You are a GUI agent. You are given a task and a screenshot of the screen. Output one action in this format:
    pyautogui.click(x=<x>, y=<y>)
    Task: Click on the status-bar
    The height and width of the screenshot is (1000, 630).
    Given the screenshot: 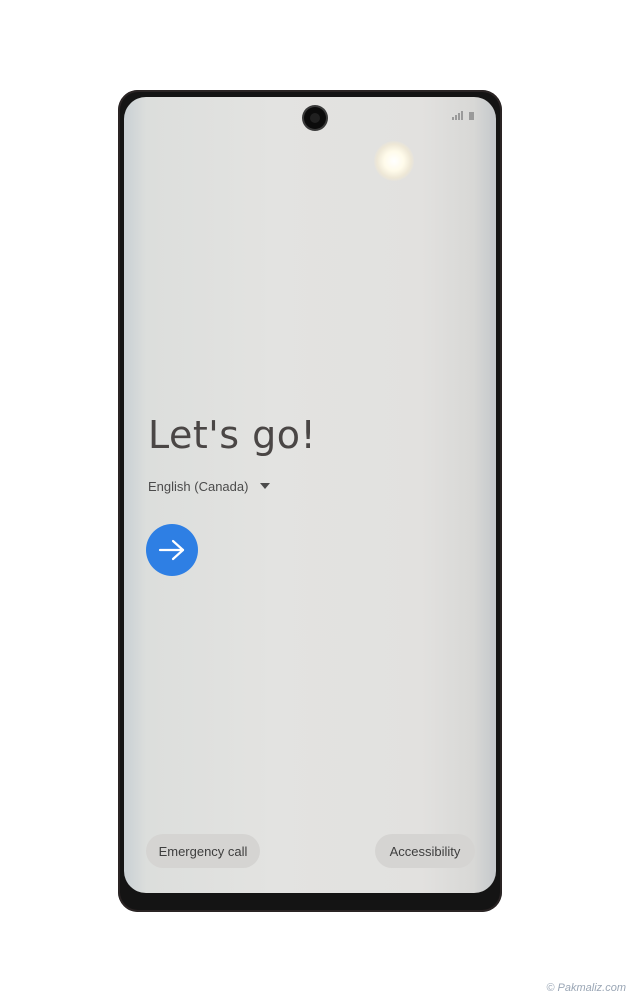 What is the action you would take?
    pyautogui.click(x=463, y=115)
    